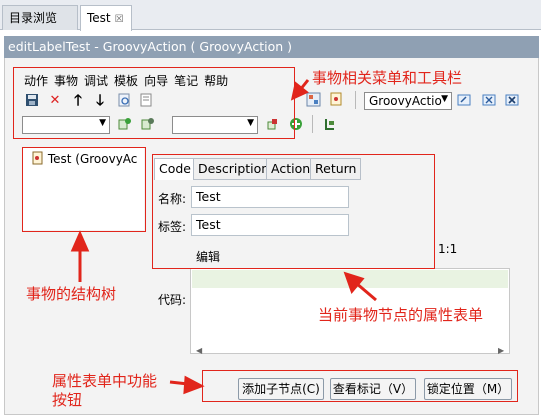  What do you see at coordinates (366, 291) in the screenshot?
I see `arrow-to-form` at bounding box center [366, 291].